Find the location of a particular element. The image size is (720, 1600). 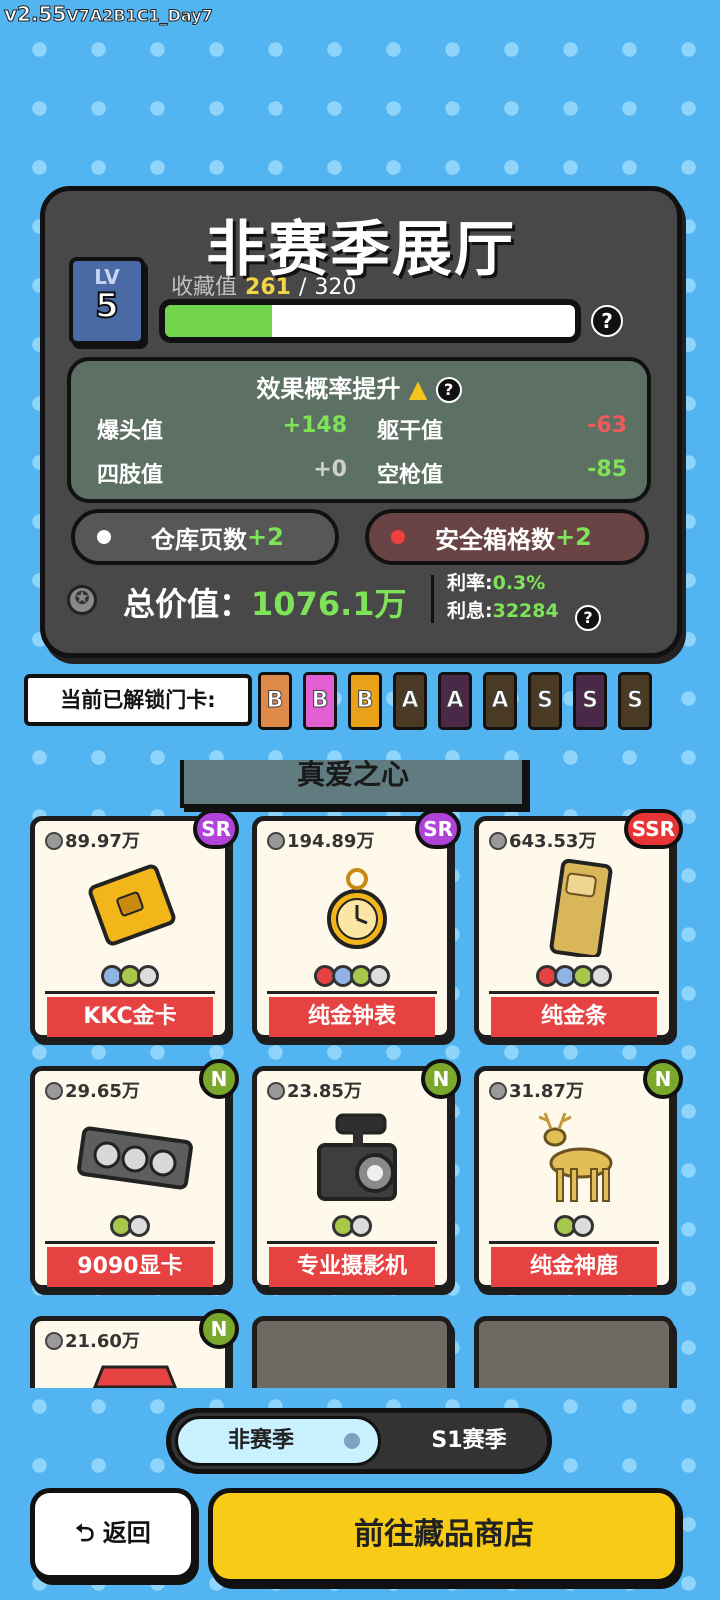

total-value: 总价值：1076.1万 is located at coordinates (265, 604).